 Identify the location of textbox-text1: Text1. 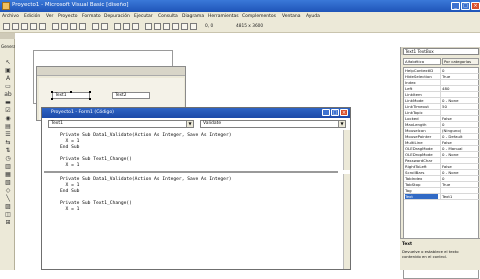
(71, 95).